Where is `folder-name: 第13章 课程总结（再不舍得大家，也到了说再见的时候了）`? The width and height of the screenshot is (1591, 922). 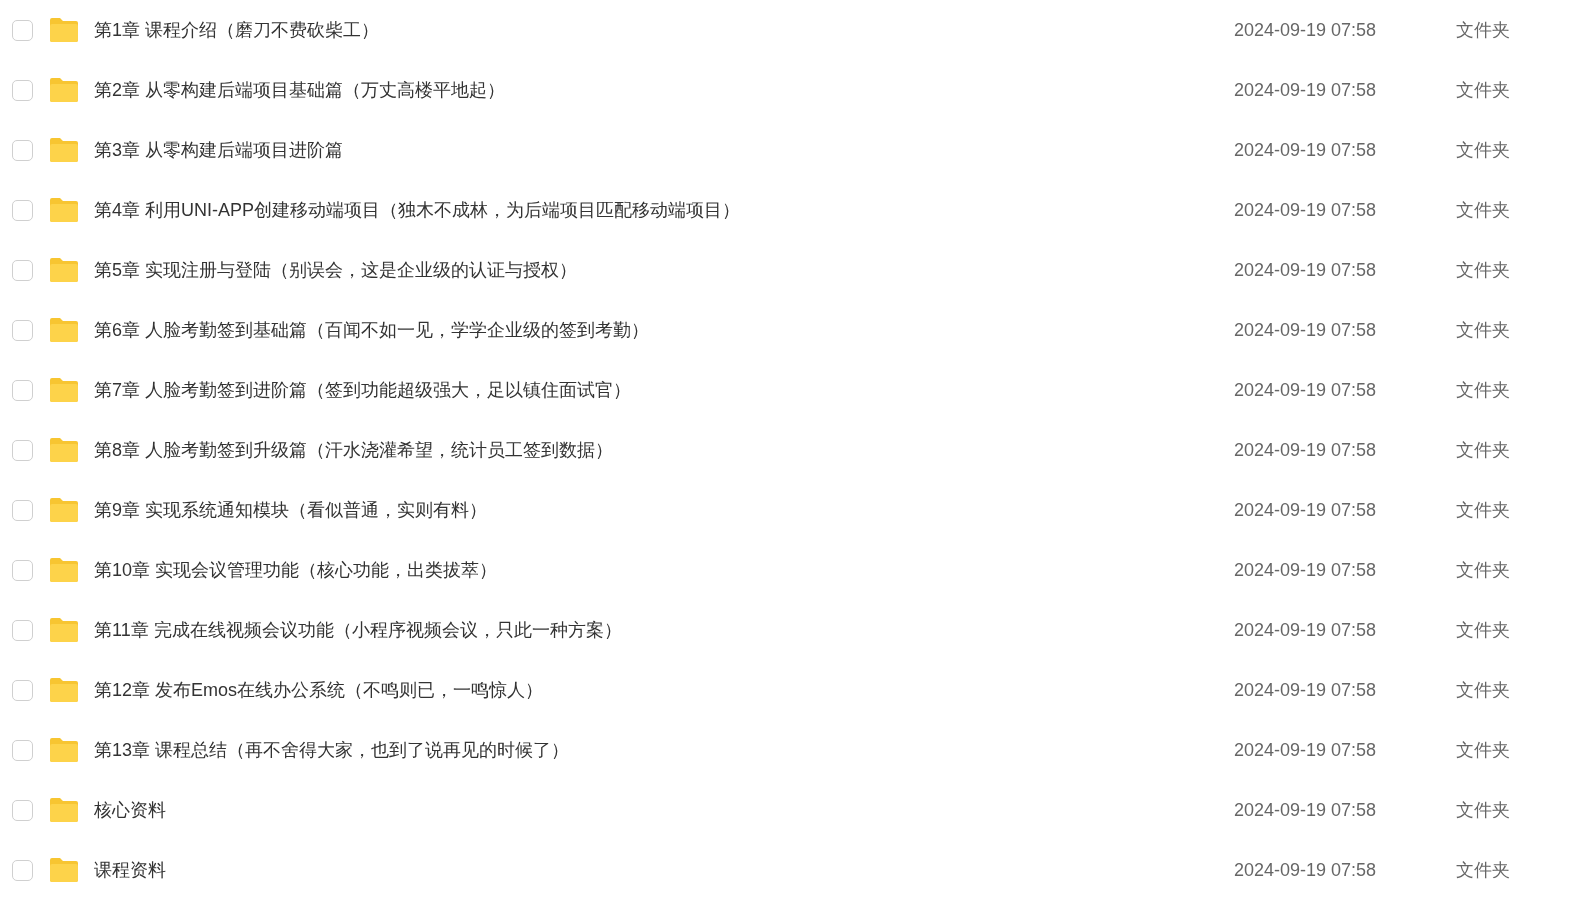
folder-name: 第13章 课程总结（再不舍得大家，也到了说再见的时候了） is located at coordinates (332, 750).